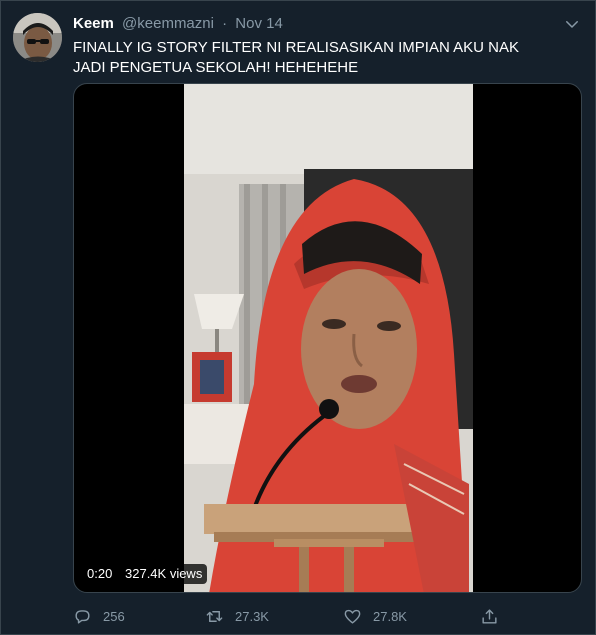  What do you see at coordinates (489, 616) in the screenshot?
I see `share-icon` at bounding box center [489, 616].